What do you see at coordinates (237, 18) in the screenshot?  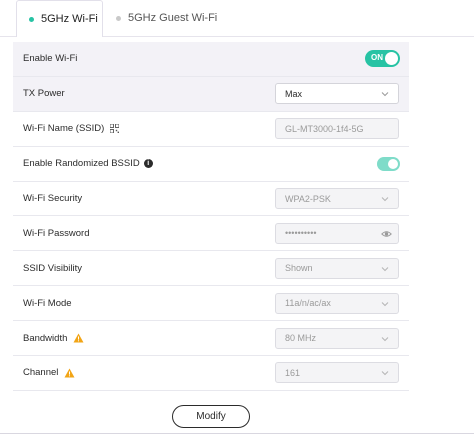 I see `tab-bar: 5GHz Wi-Fi 5GHz Guest Wi-Fi` at bounding box center [237, 18].